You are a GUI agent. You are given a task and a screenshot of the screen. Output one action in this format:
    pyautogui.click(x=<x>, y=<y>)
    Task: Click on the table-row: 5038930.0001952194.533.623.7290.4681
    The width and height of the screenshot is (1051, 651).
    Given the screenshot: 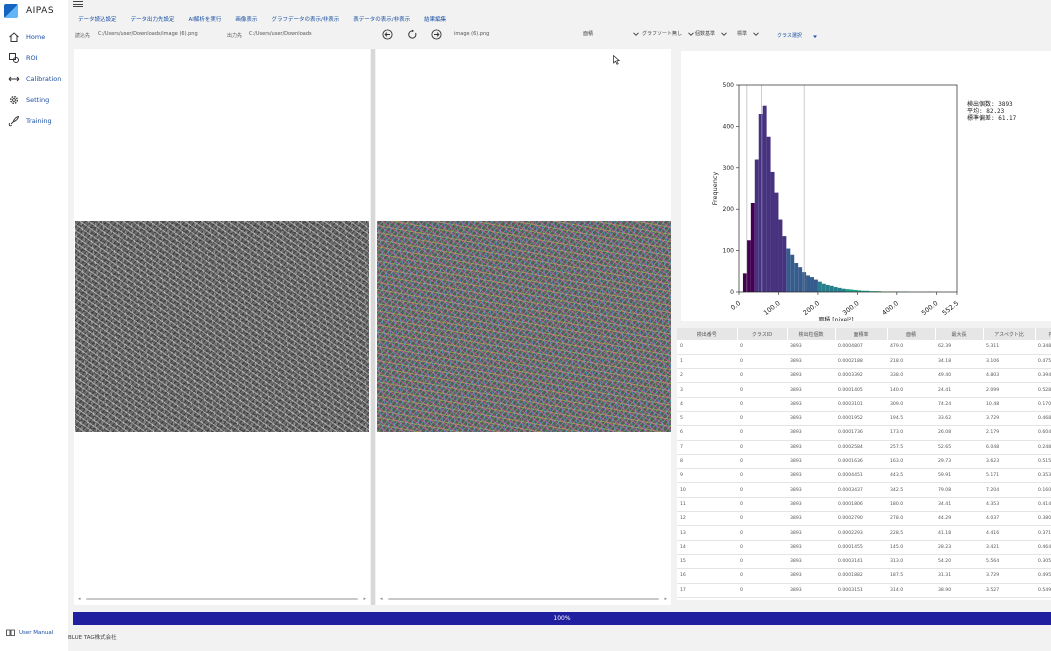 What is the action you would take?
    pyautogui.click(x=864, y=419)
    